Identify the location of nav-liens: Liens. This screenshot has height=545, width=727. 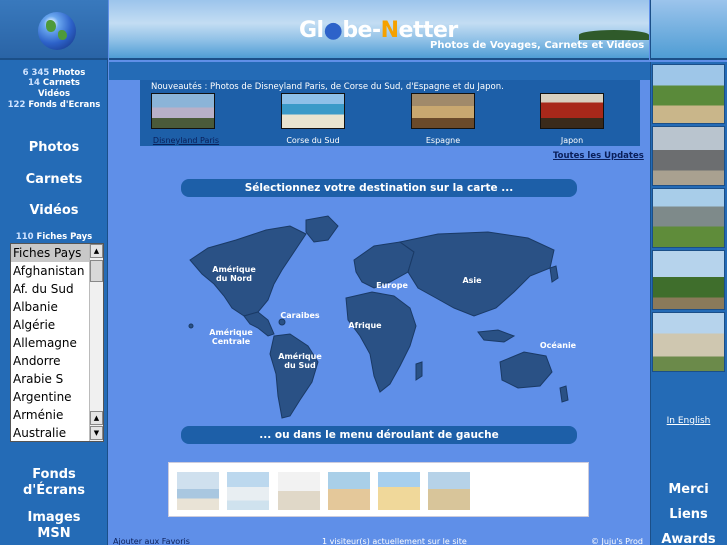
(688, 514).